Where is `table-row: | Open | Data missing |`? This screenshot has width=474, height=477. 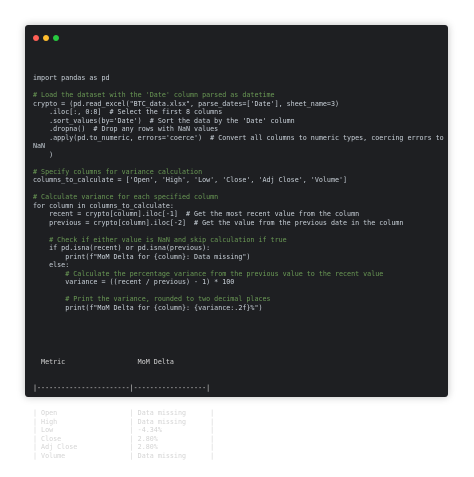 table-row: | Open | Data missing | is located at coordinates (124, 413).